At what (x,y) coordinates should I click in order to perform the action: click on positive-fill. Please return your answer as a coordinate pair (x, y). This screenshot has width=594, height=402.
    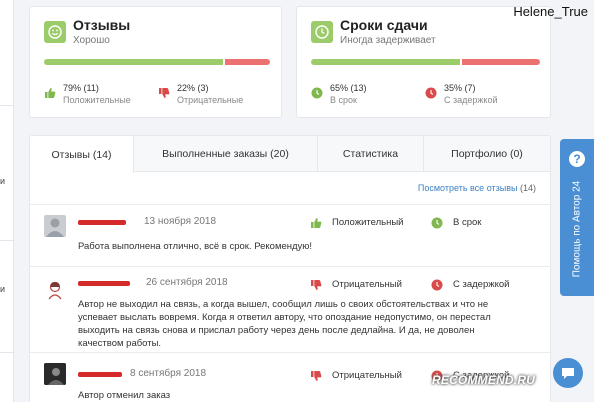
    Looking at the image, I should click on (133, 62).